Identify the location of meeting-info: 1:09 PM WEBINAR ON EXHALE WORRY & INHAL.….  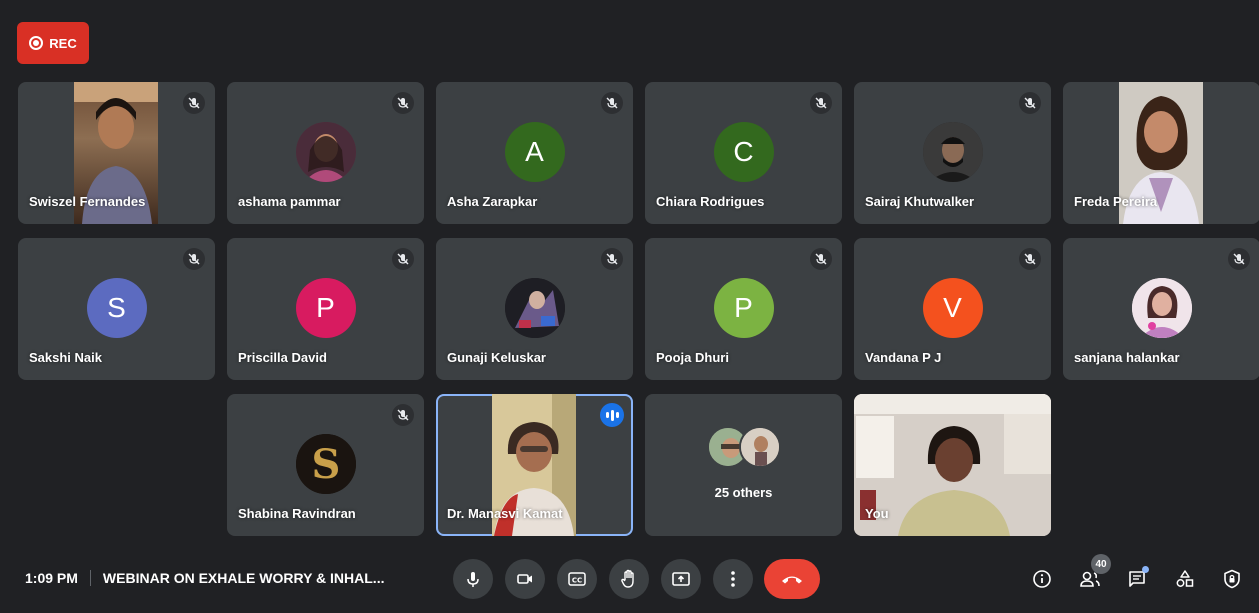
(204, 578).